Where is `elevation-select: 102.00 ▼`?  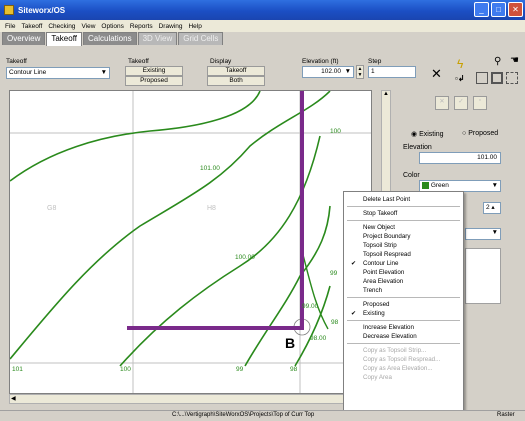
elevation-select: 102.00 ▼ is located at coordinates (328, 72).